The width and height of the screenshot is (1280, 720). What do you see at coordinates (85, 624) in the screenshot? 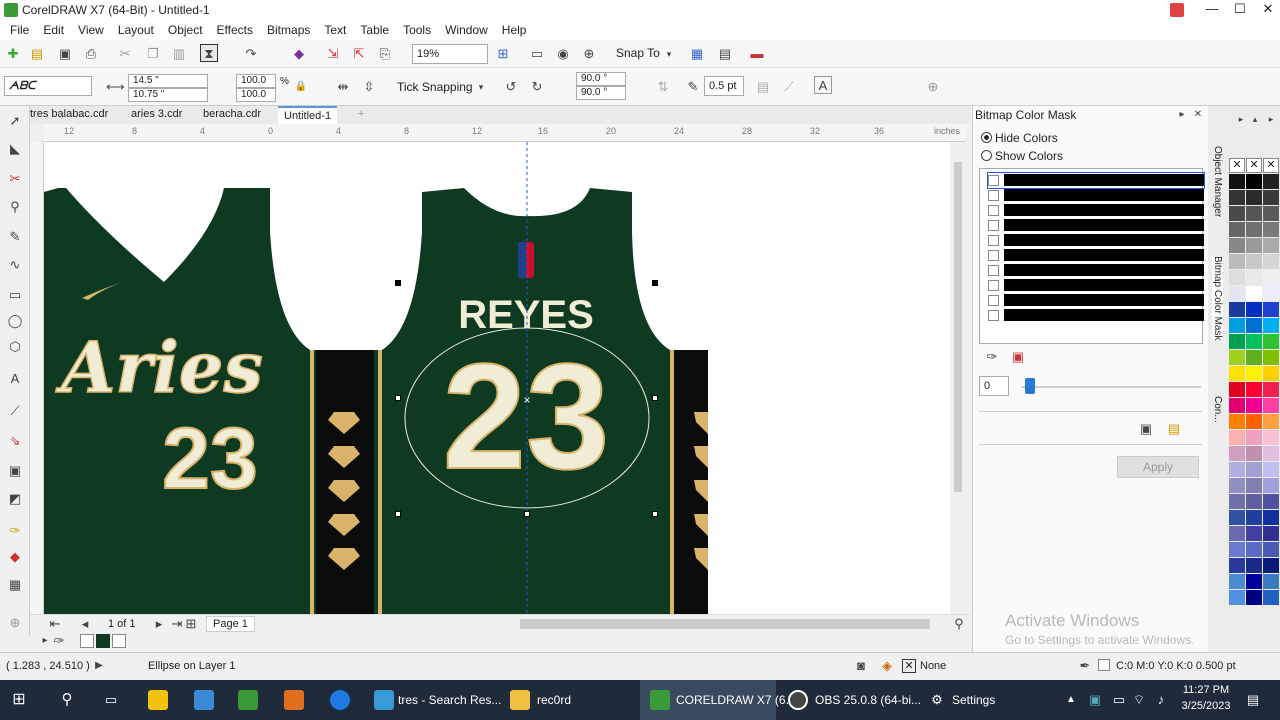
I see `prev-page-icon: ◂` at bounding box center [85, 624].